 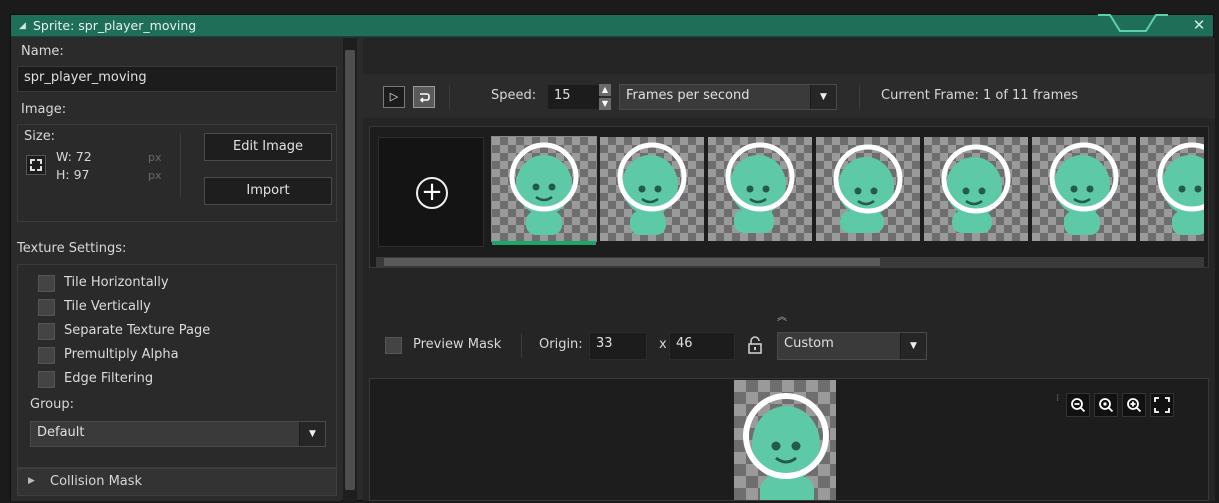 What do you see at coordinates (1133, 23) in the screenshot?
I see `titlebar-notch-decoration` at bounding box center [1133, 23].